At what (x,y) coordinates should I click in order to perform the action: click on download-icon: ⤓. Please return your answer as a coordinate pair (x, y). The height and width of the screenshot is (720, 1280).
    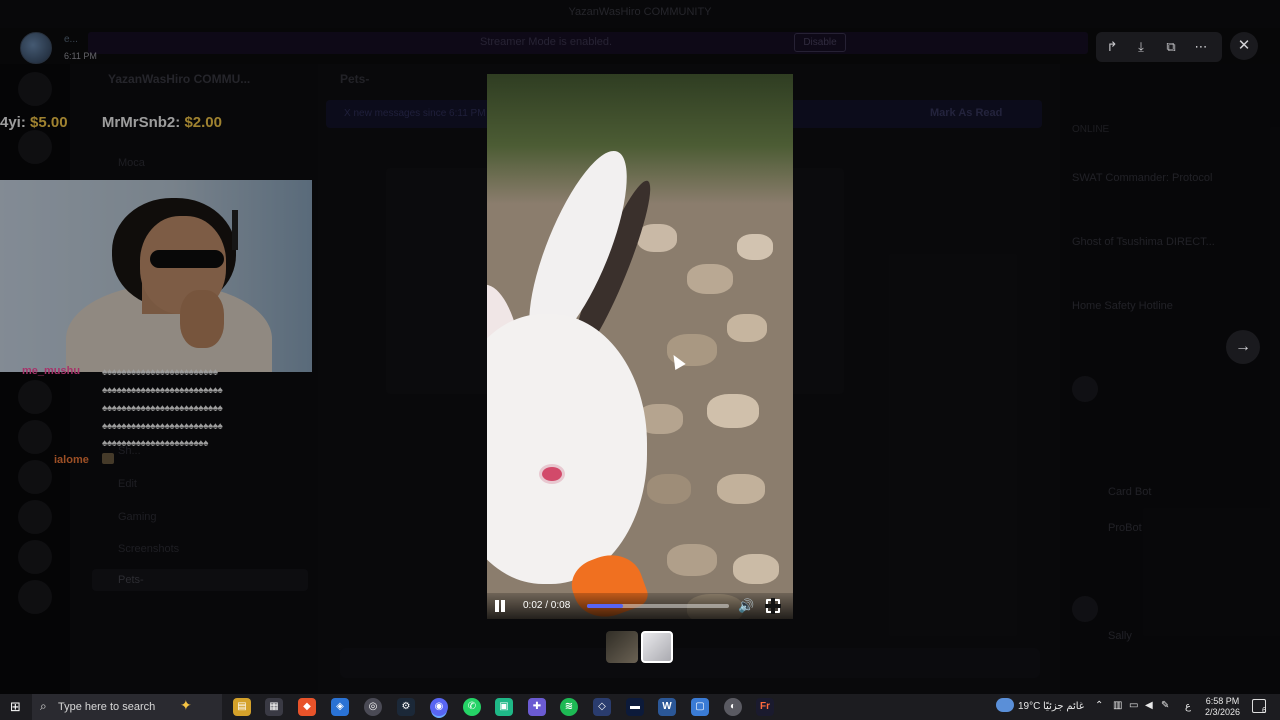
    Looking at the image, I should click on (1141, 47).